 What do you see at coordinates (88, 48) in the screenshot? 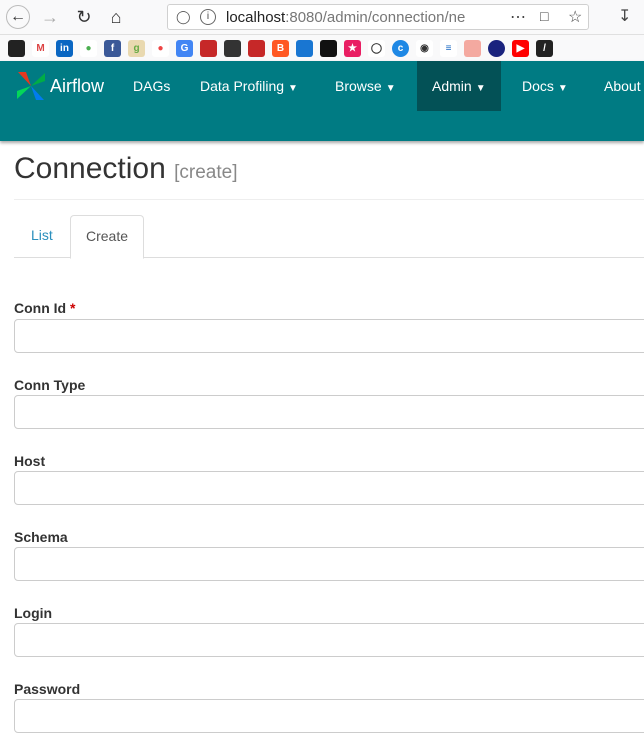
I see `leaf-bookmark-icon: ●` at bounding box center [88, 48].